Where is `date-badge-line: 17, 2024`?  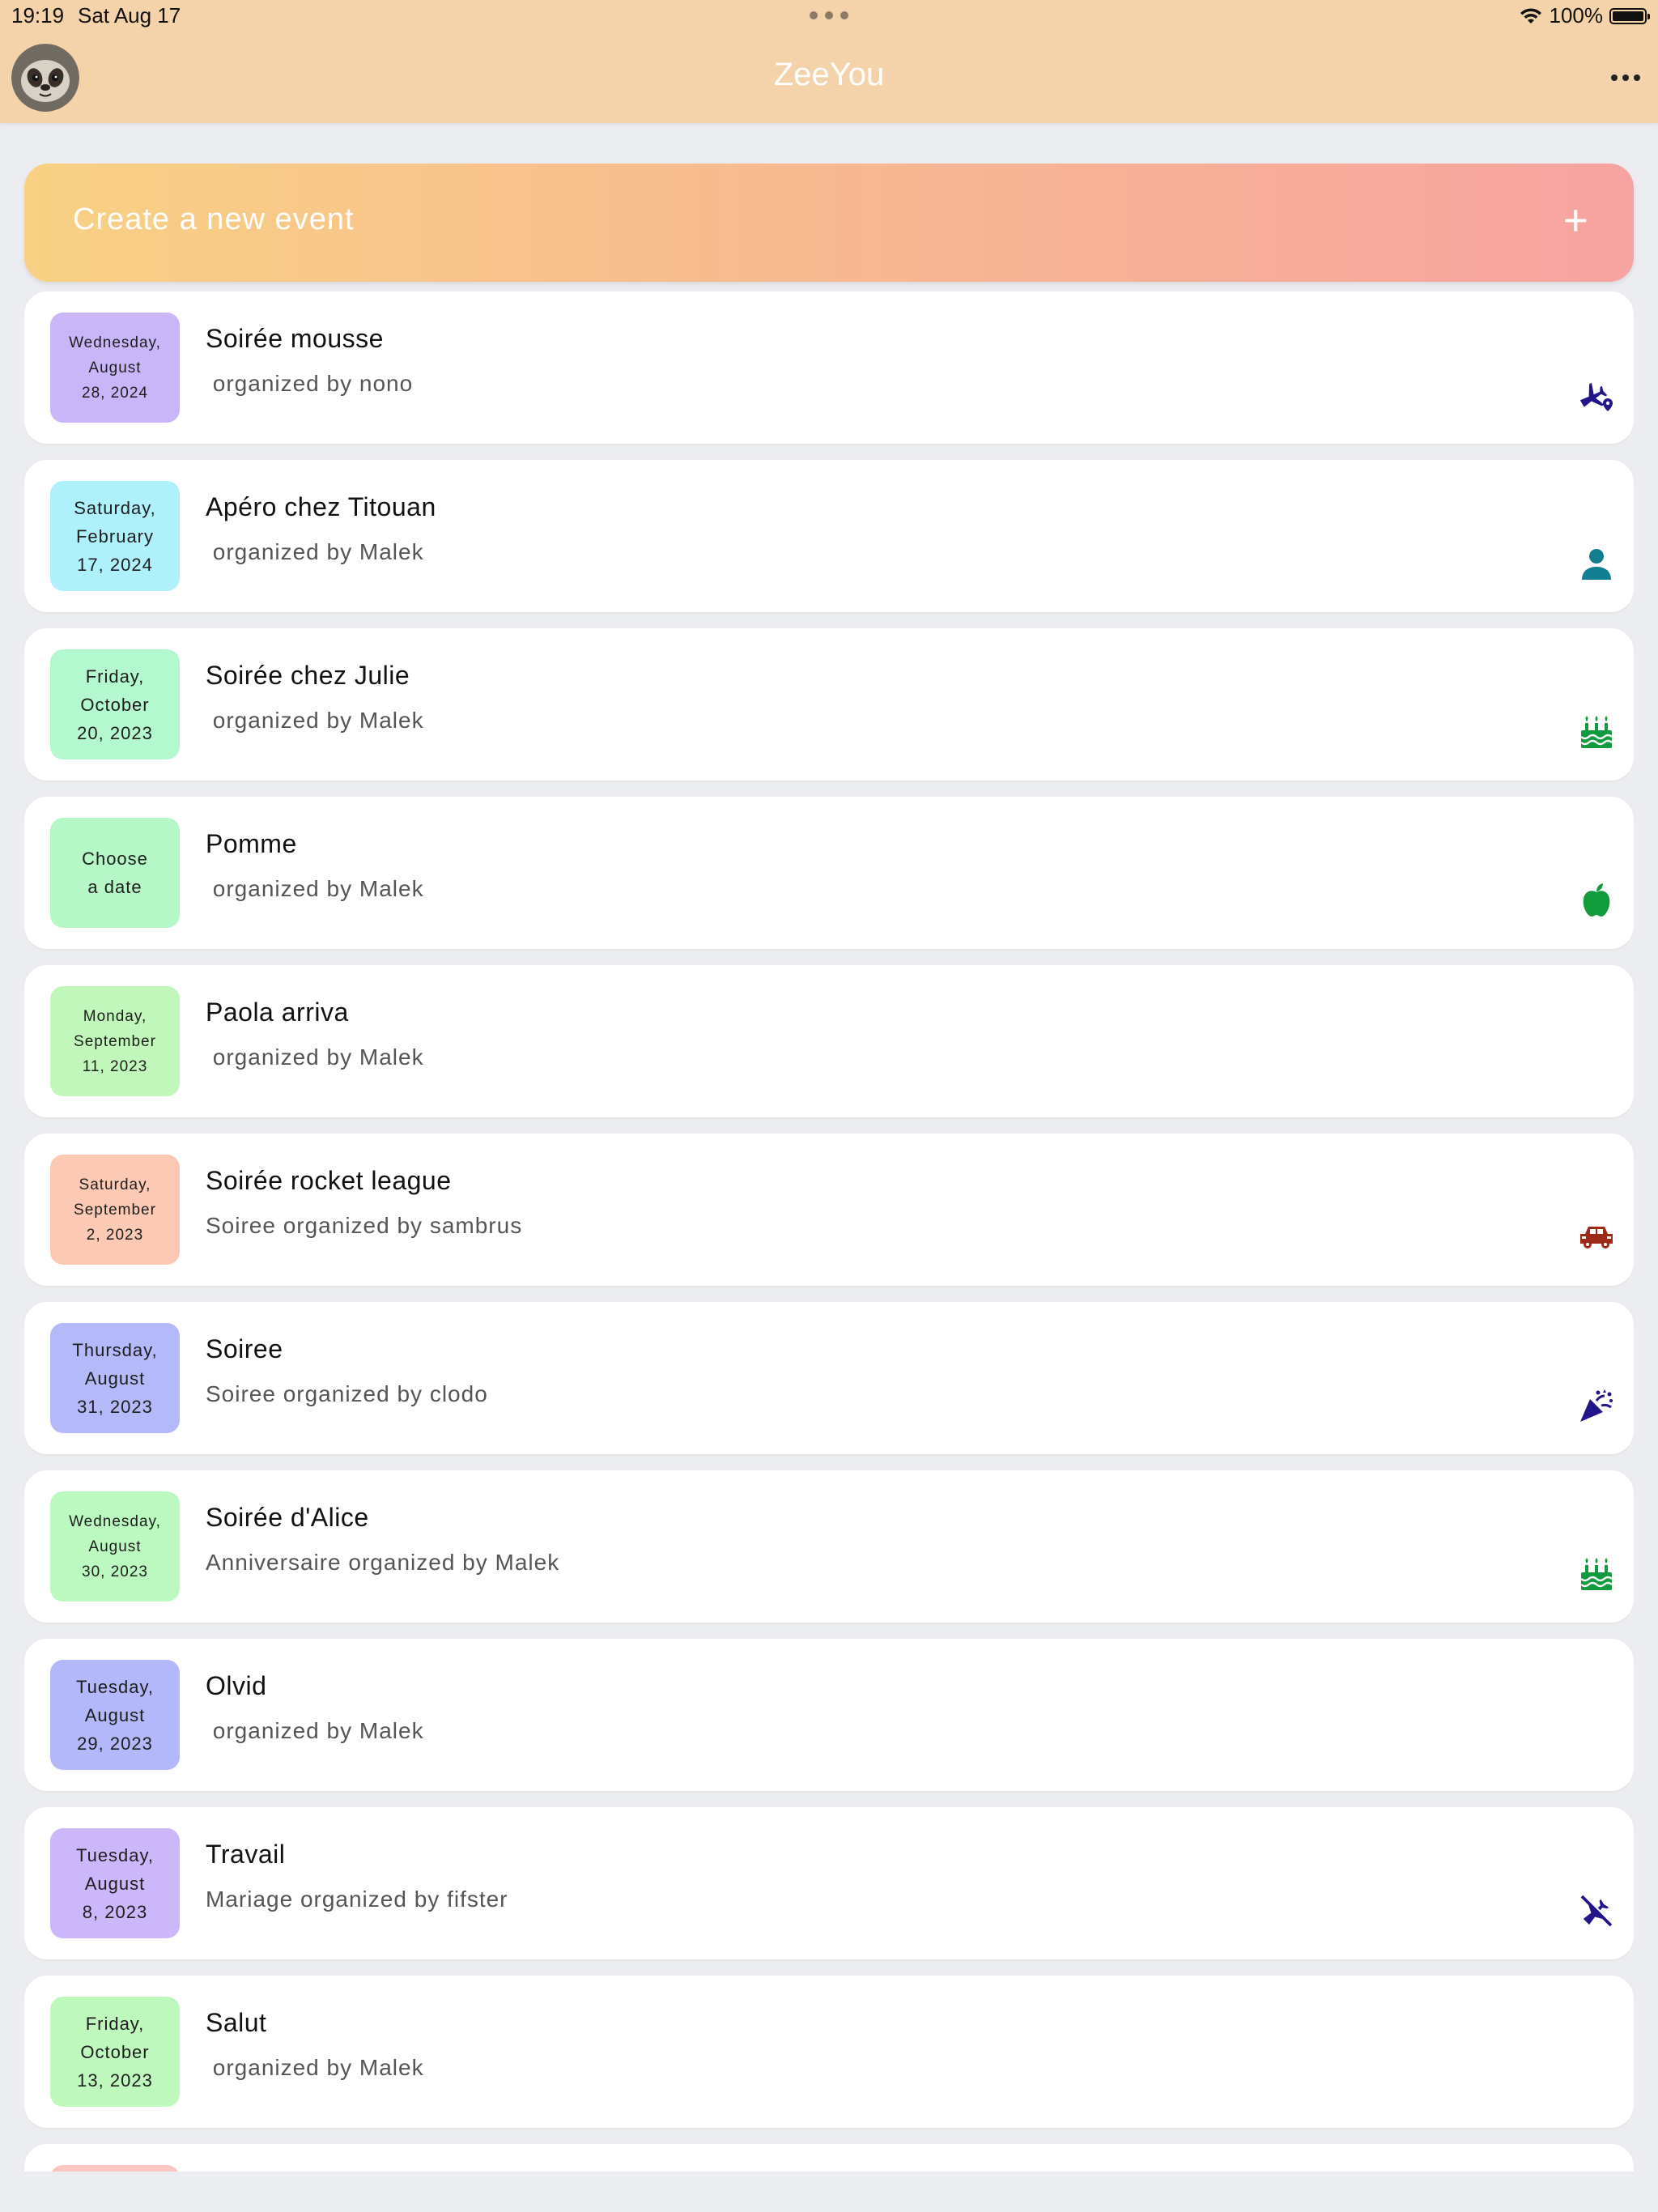 date-badge-line: 17, 2024 is located at coordinates (115, 564).